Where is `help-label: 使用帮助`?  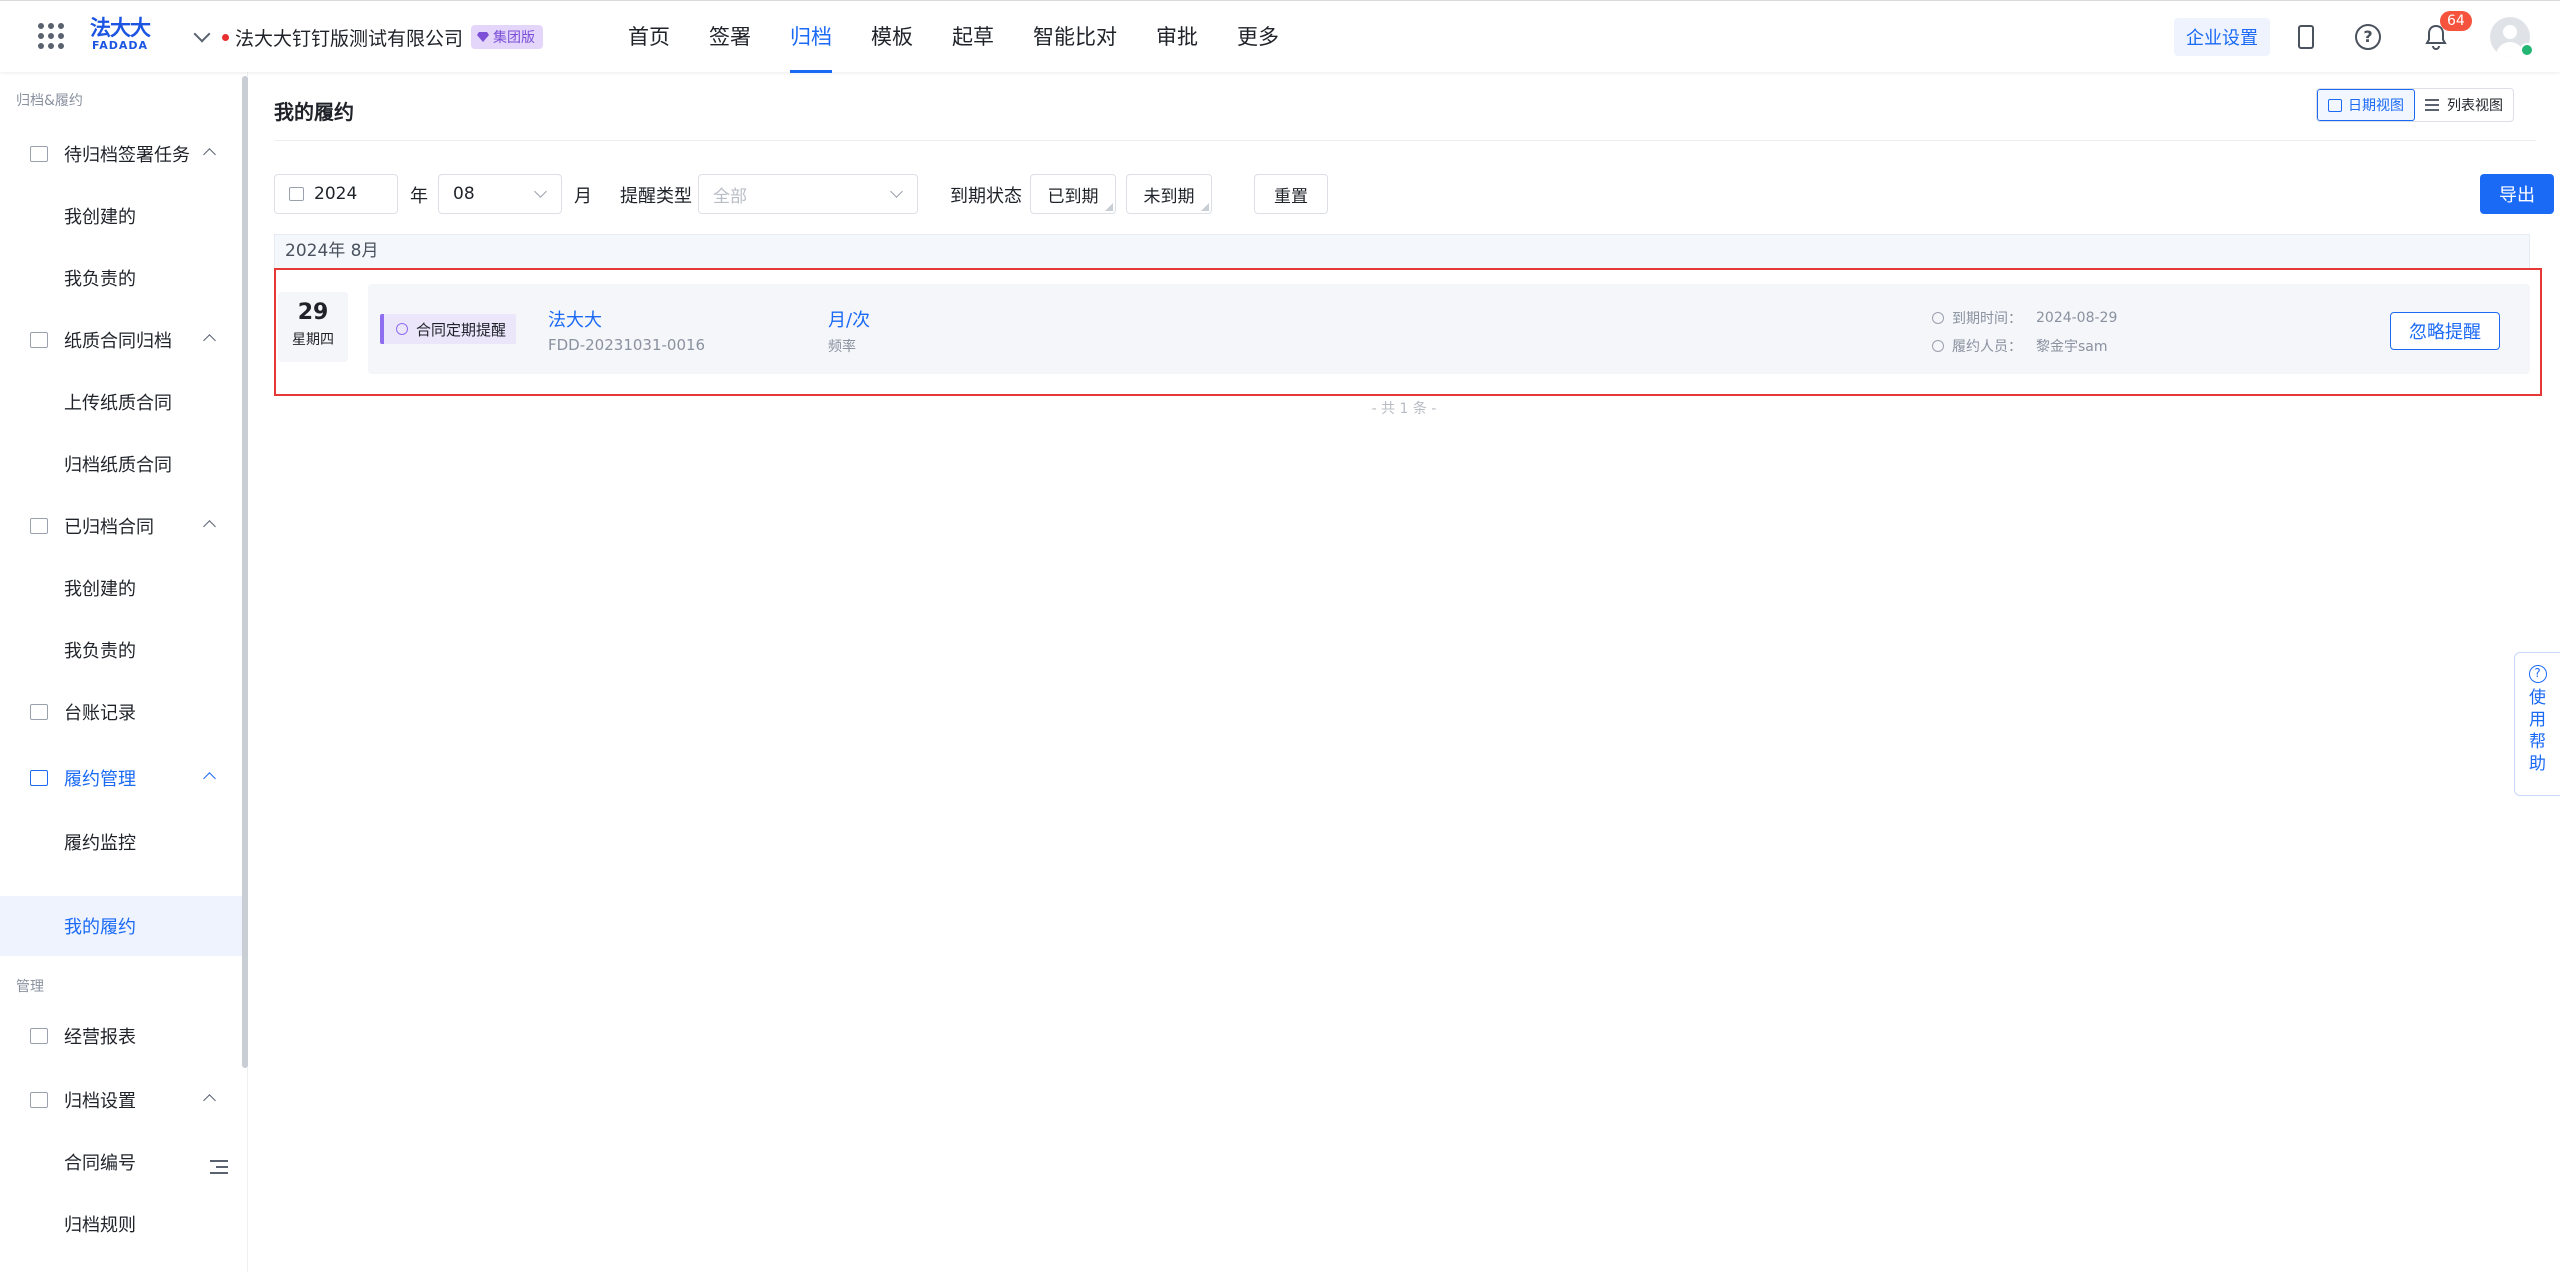 help-label: 使用帮助 is located at coordinates (2537, 731).